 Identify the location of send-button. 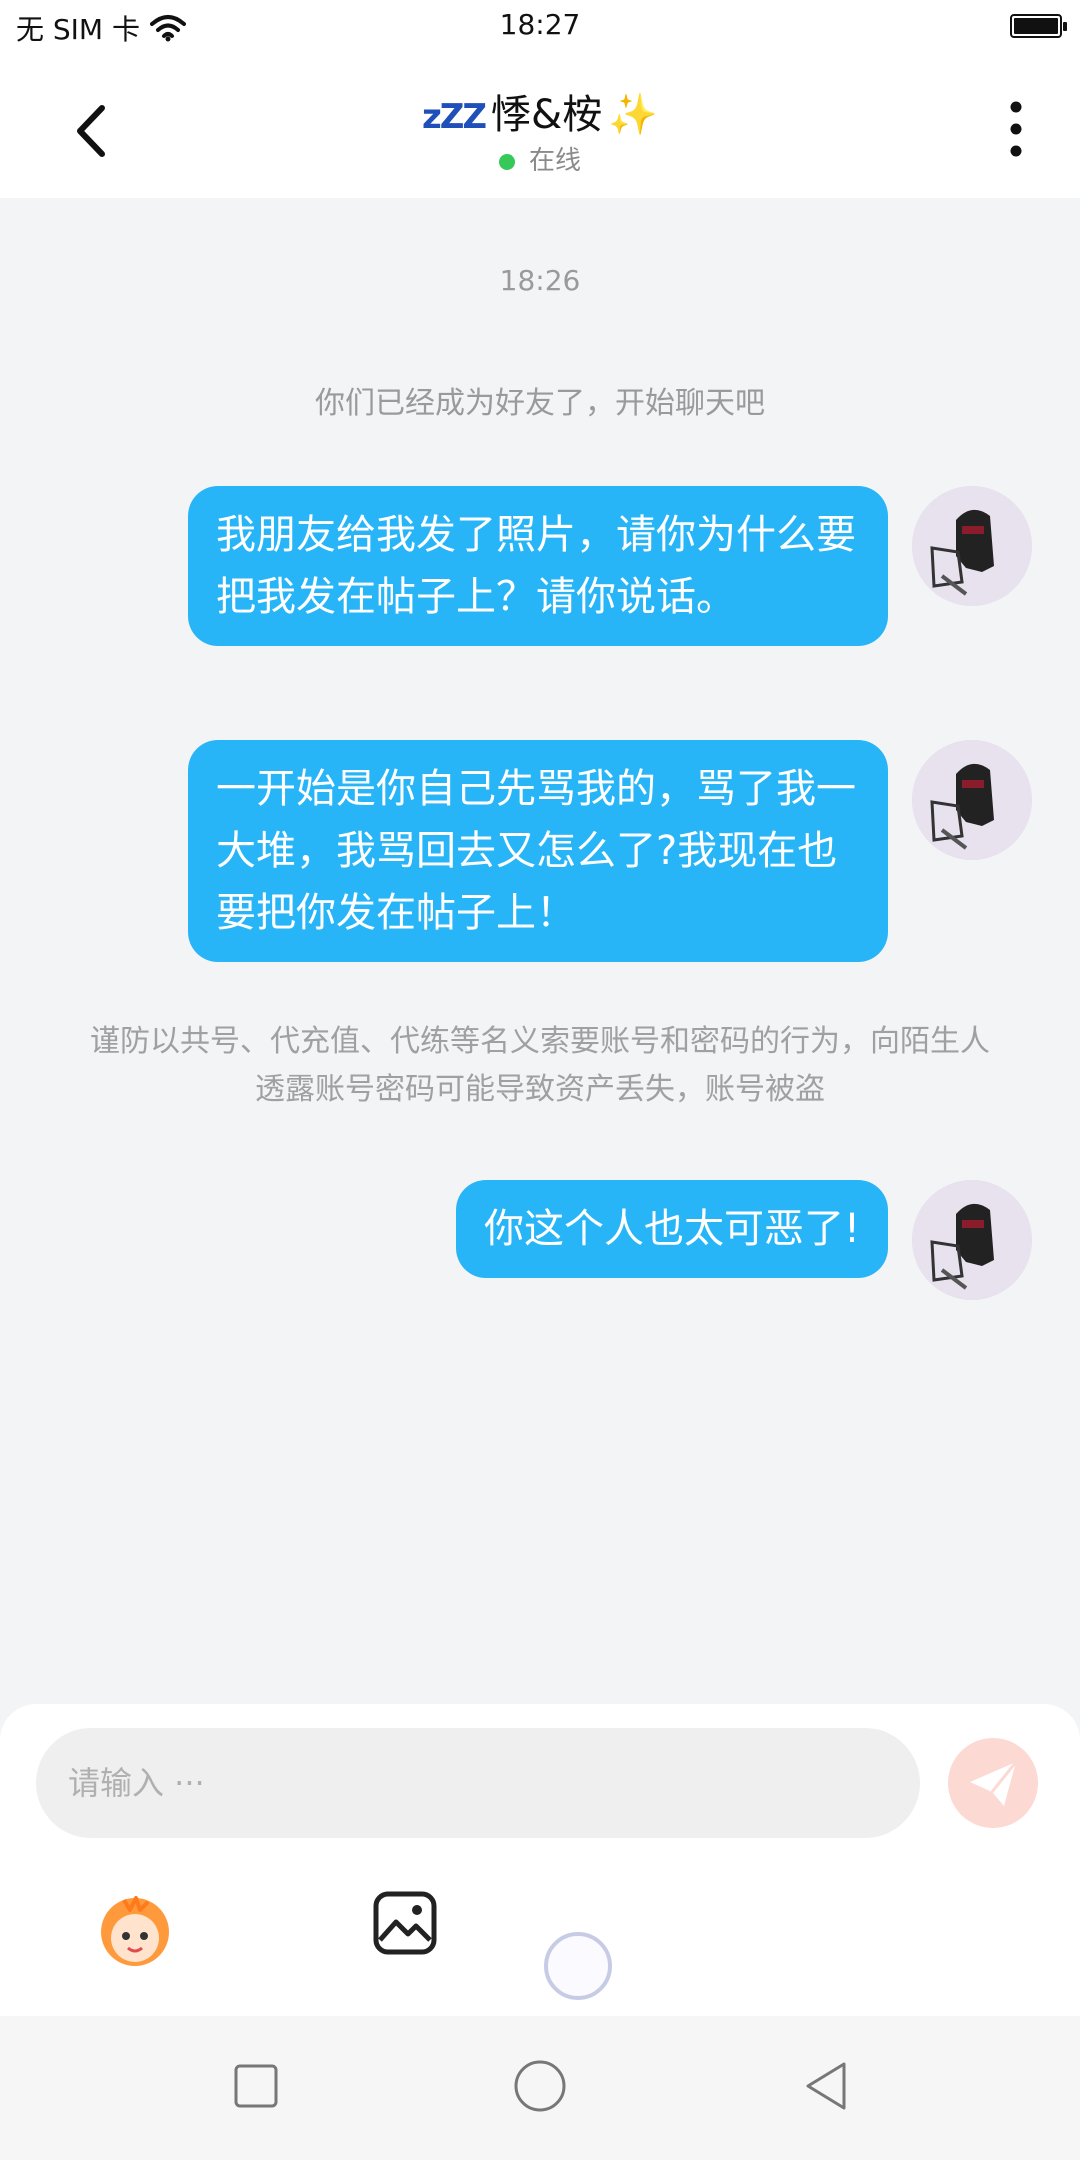
(993, 1783).